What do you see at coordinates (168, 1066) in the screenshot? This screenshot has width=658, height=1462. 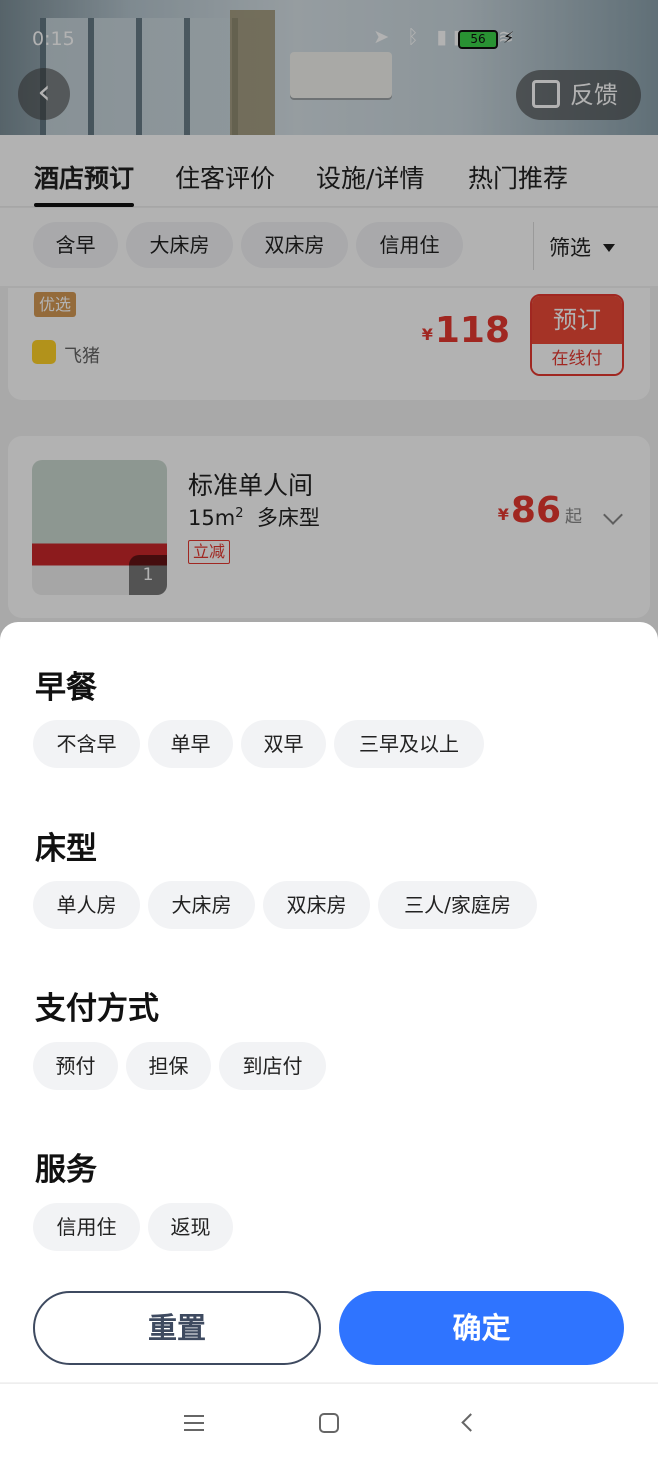 I see `option-guarantee: 担保` at bounding box center [168, 1066].